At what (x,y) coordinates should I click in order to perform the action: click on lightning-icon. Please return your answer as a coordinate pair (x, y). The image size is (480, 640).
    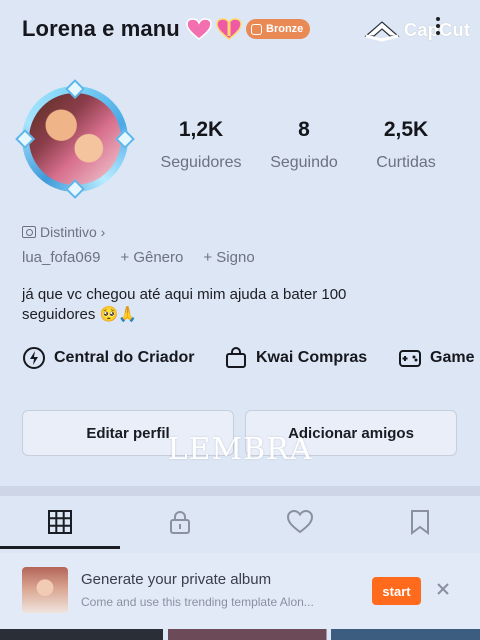
    Looking at the image, I should click on (34, 358).